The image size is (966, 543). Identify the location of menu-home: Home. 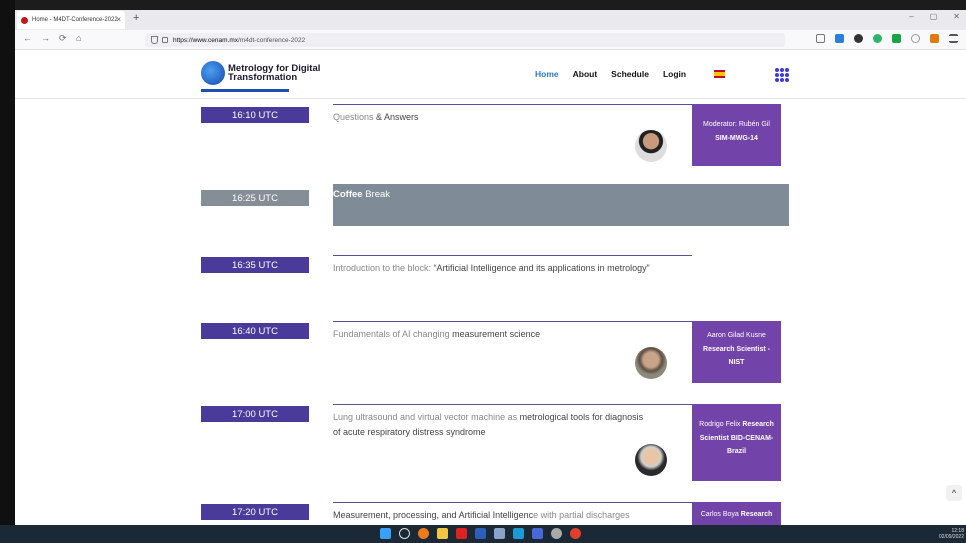
(547, 74).